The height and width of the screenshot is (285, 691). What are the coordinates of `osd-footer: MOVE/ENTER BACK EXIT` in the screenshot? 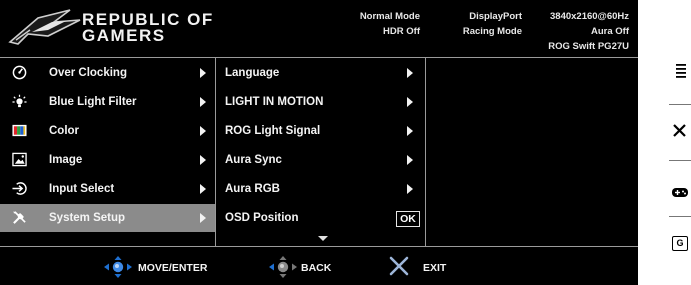 It's located at (319, 266).